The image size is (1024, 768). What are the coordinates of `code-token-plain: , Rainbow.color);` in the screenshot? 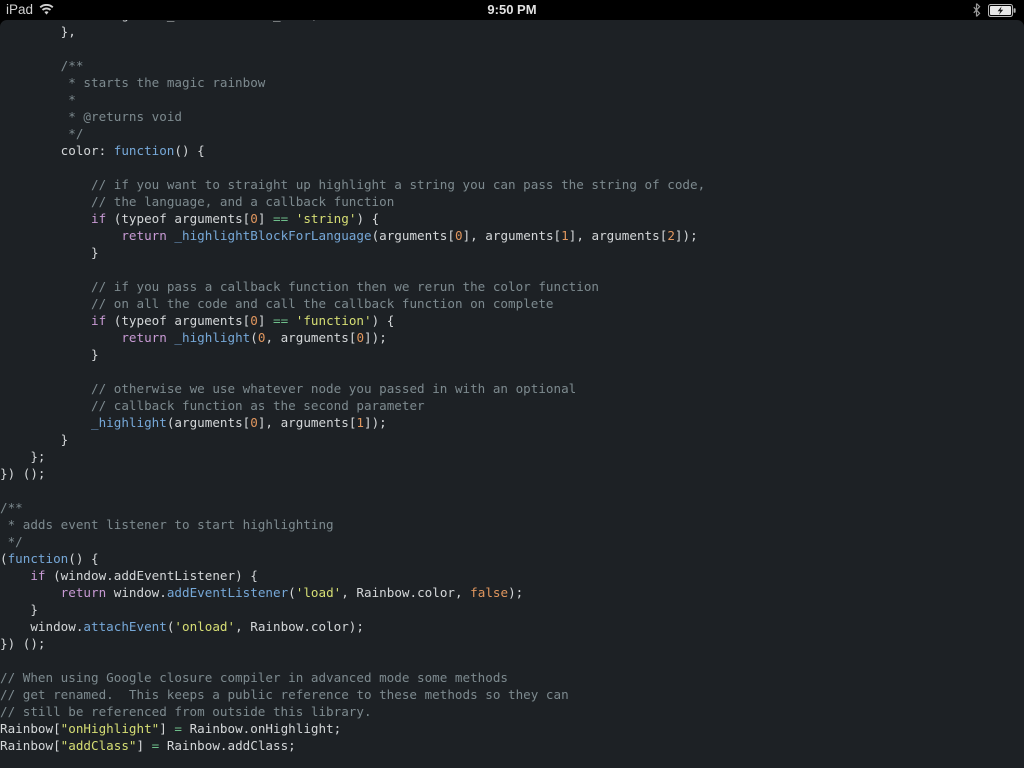 It's located at (299, 626).